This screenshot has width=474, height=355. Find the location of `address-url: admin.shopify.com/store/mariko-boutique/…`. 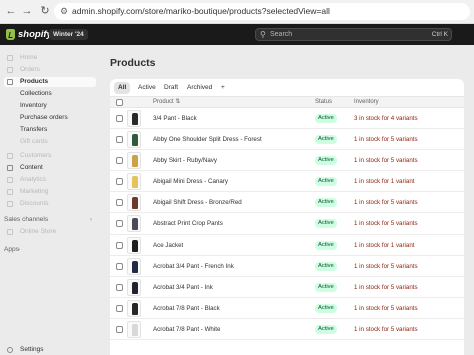

address-url: admin.shopify.com/store/mariko-boutique/… is located at coordinates (201, 11).